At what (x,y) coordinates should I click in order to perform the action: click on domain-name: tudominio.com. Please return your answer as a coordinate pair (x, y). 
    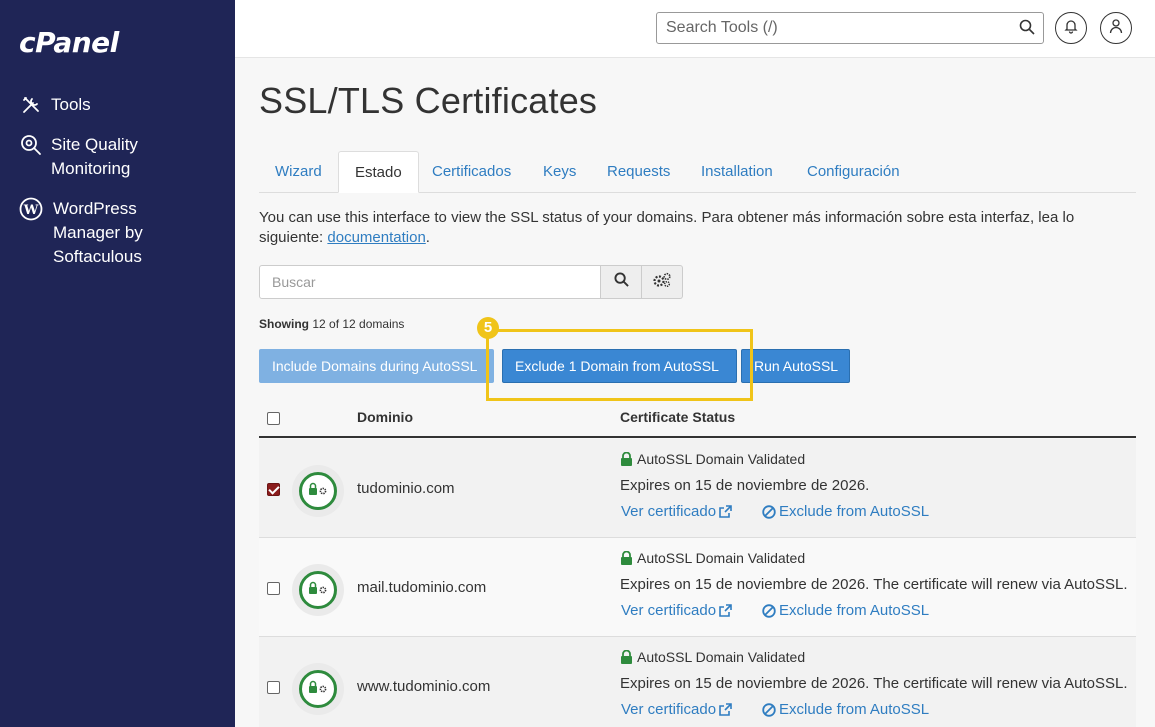
    Looking at the image, I should click on (406, 488).